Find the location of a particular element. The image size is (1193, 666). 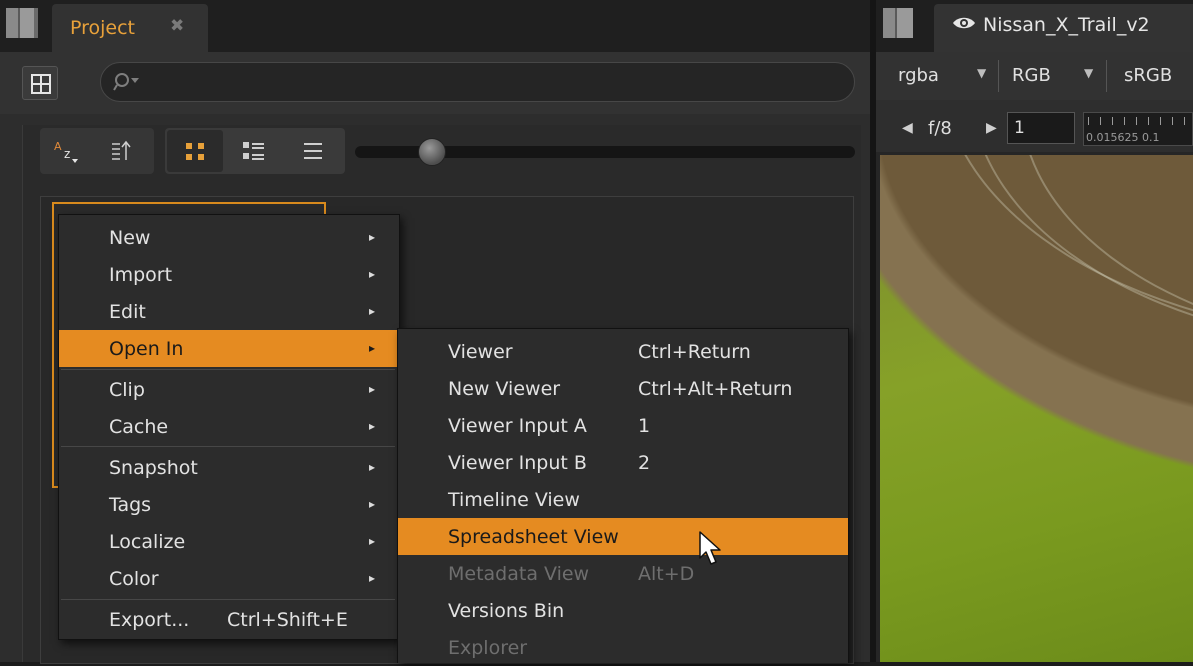

menu-item-label: Edit is located at coordinates (127, 312).